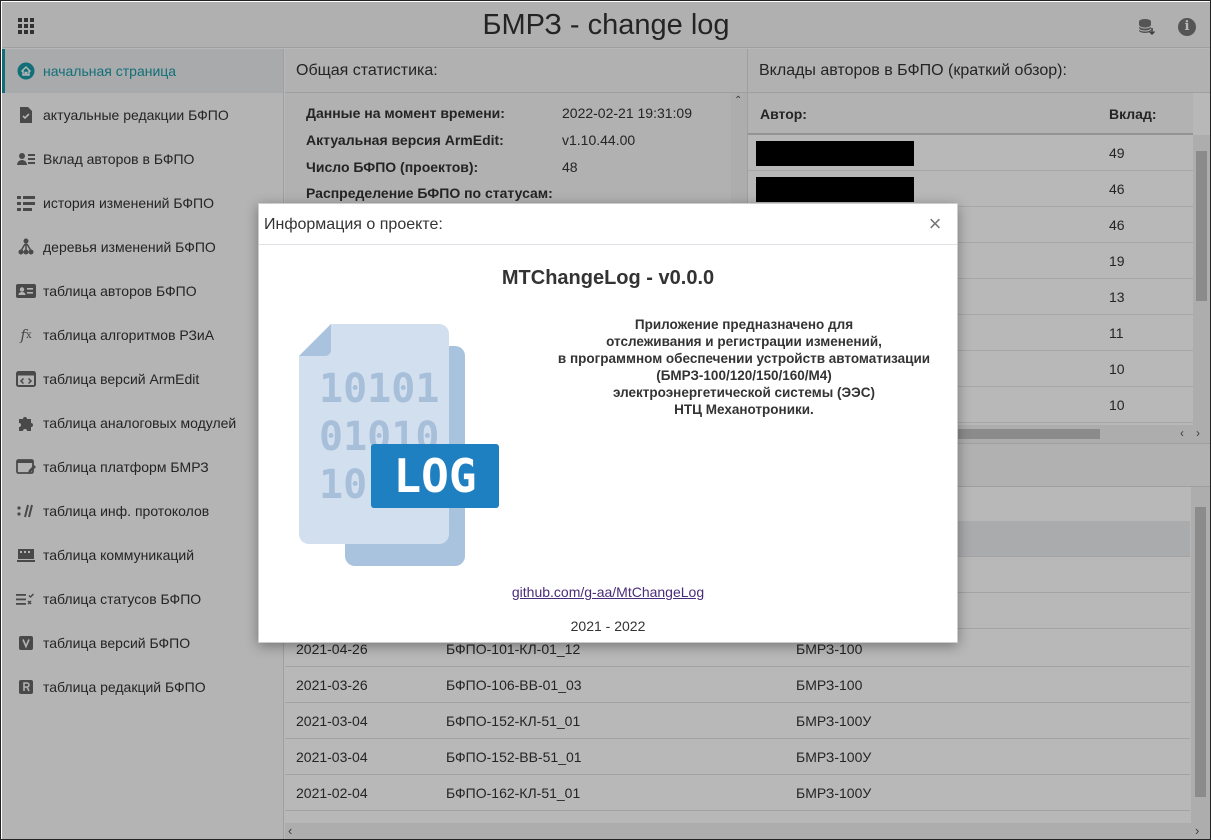  Describe the element at coordinates (399, 447) in the screenshot. I see `log-file-icon: 10101 01010 10 LOG` at that location.